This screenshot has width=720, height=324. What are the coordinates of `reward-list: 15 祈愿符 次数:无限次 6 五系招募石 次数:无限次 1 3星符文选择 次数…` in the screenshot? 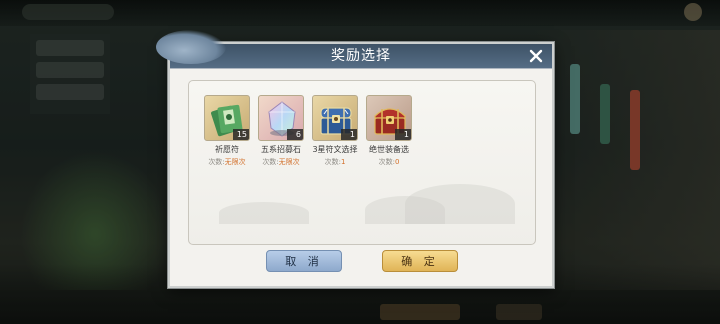 It's located at (308, 131).